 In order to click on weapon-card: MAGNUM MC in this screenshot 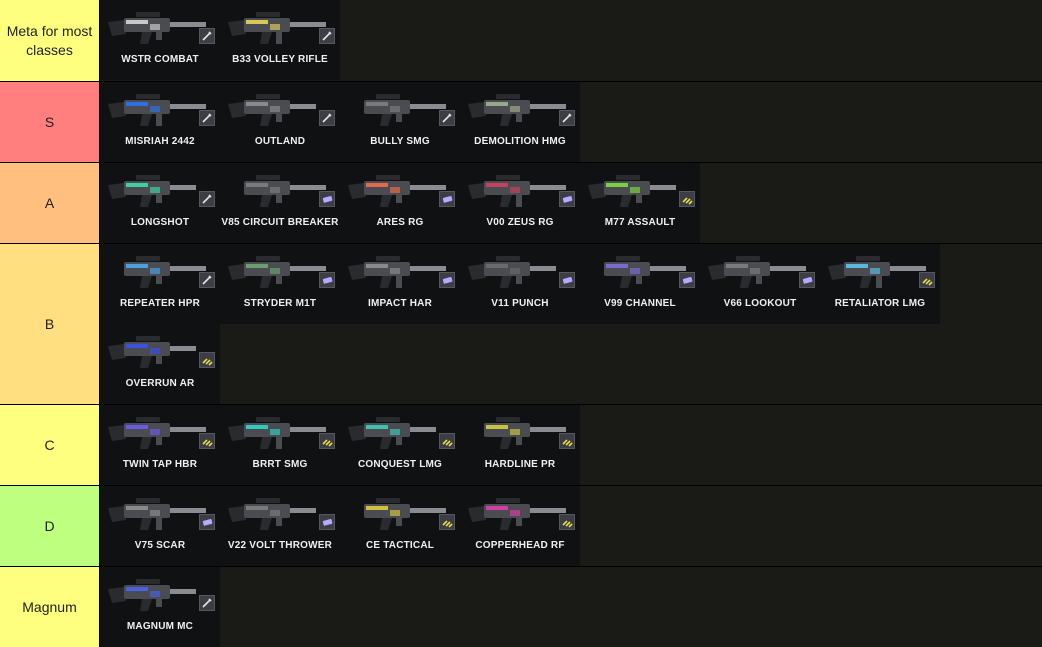, I will do `click(160, 607)`.